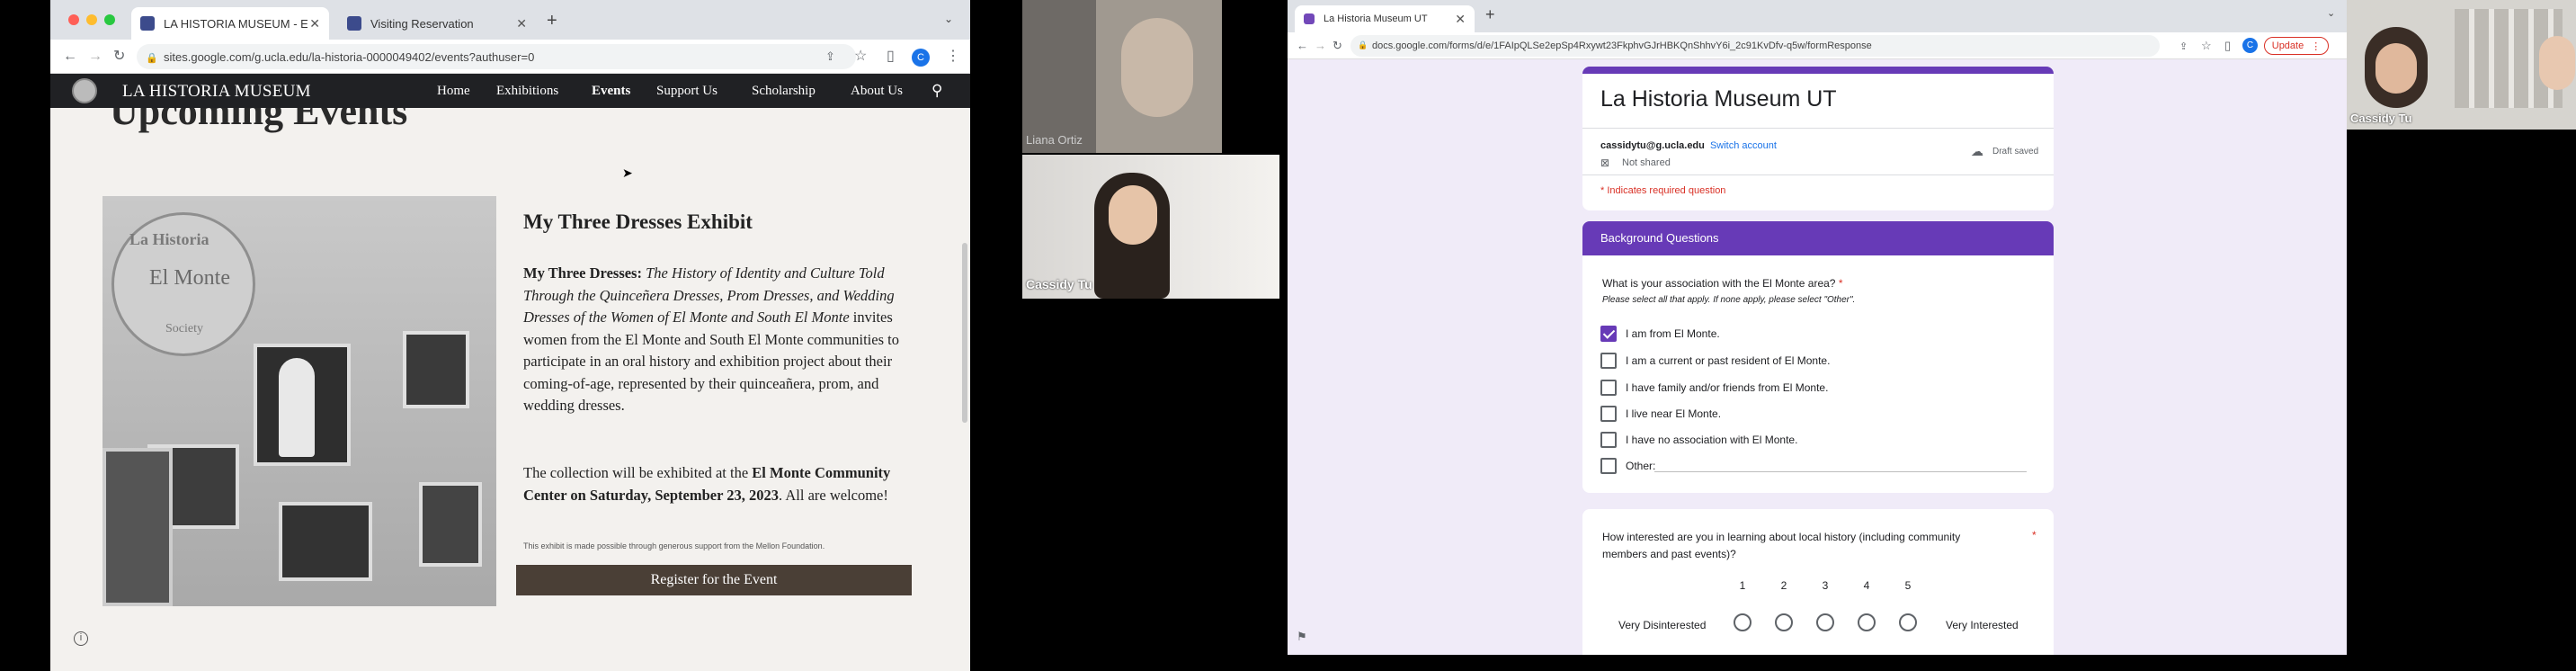 The height and width of the screenshot is (671, 2576). Describe the element at coordinates (1784, 585) in the screenshot. I see `scale-label-2: 2` at that location.